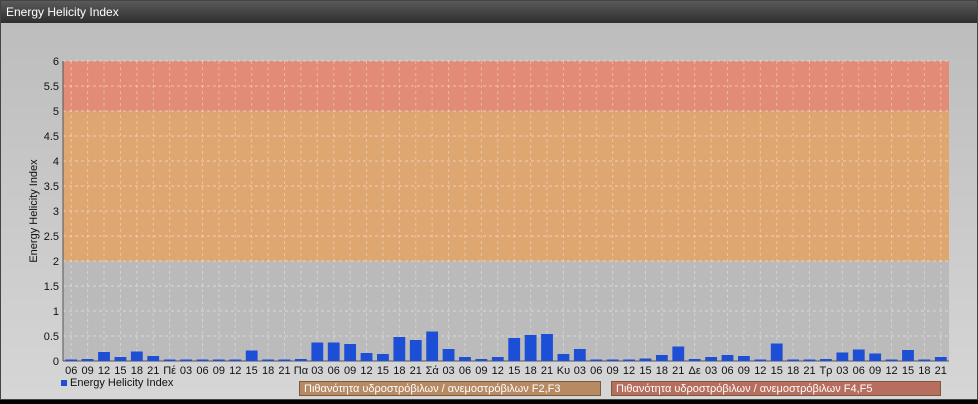 This screenshot has height=404, width=978. Describe the element at coordinates (489, 12) in the screenshot. I see `window-title: Energy Helicity Index` at that location.